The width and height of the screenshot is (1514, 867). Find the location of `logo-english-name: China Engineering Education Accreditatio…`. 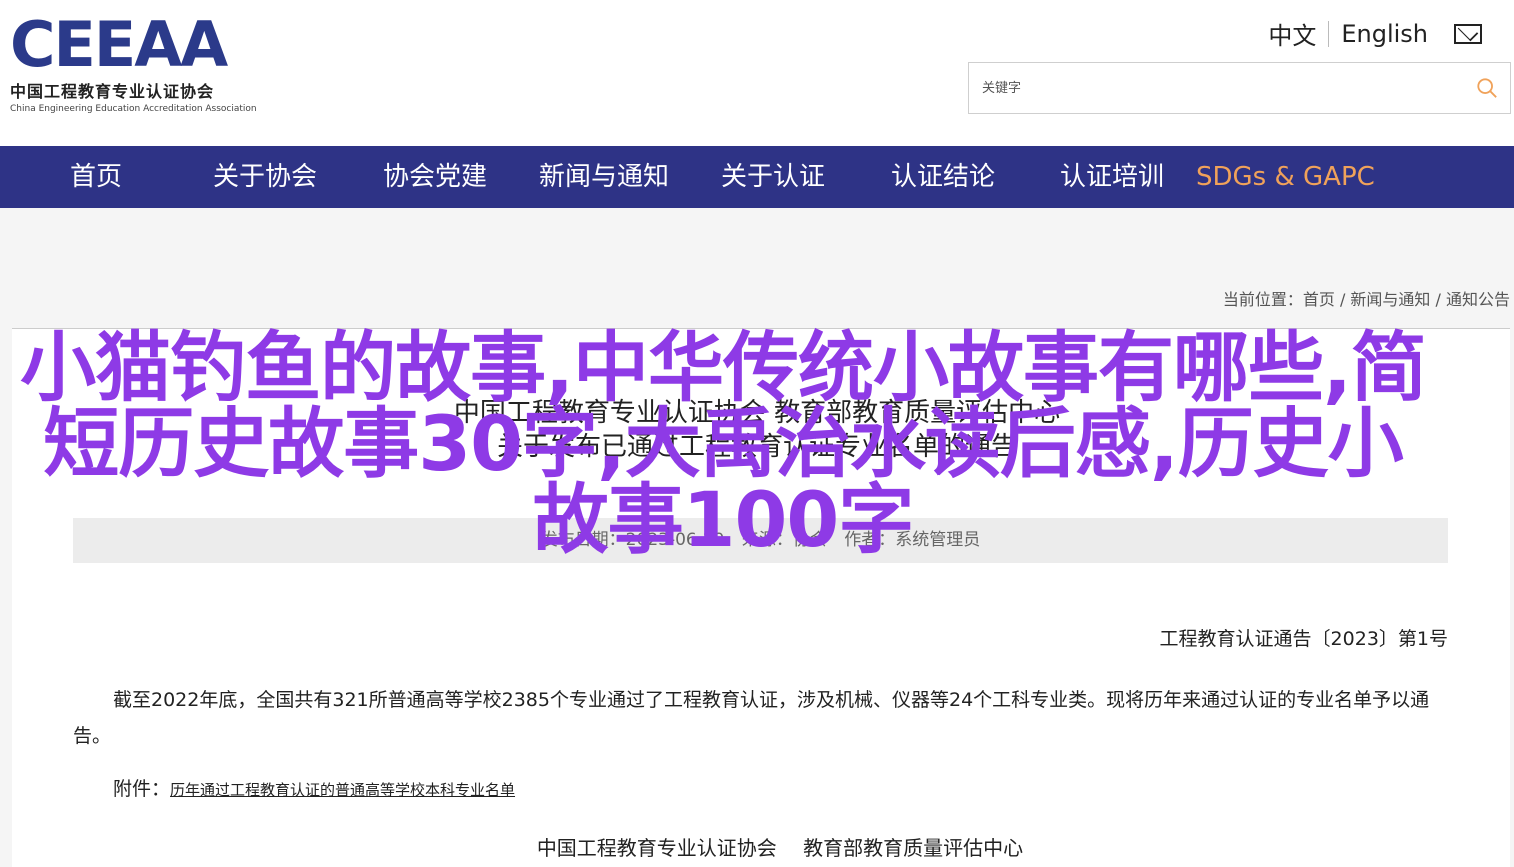

logo-english-name: China Engineering Education Accreditatio… is located at coordinates (133, 109).